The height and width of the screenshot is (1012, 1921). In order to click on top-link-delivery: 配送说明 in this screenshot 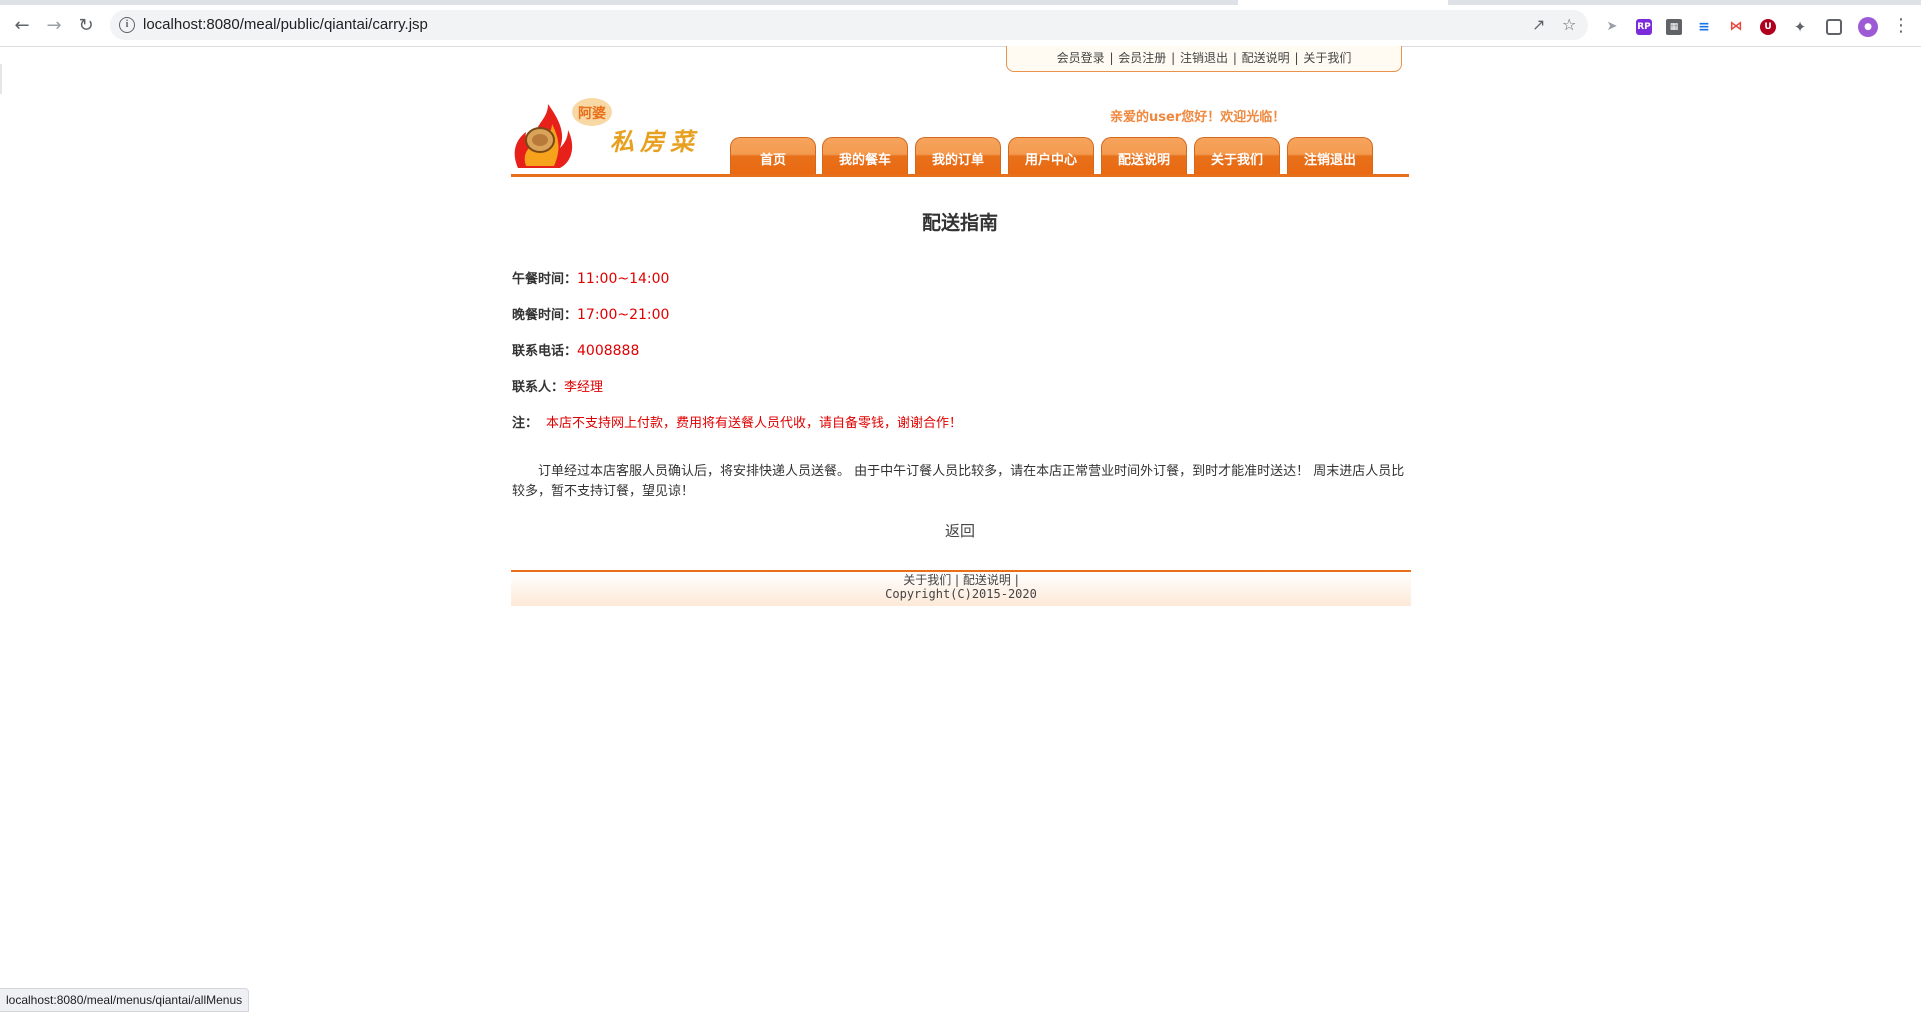, I will do `click(1266, 58)`.